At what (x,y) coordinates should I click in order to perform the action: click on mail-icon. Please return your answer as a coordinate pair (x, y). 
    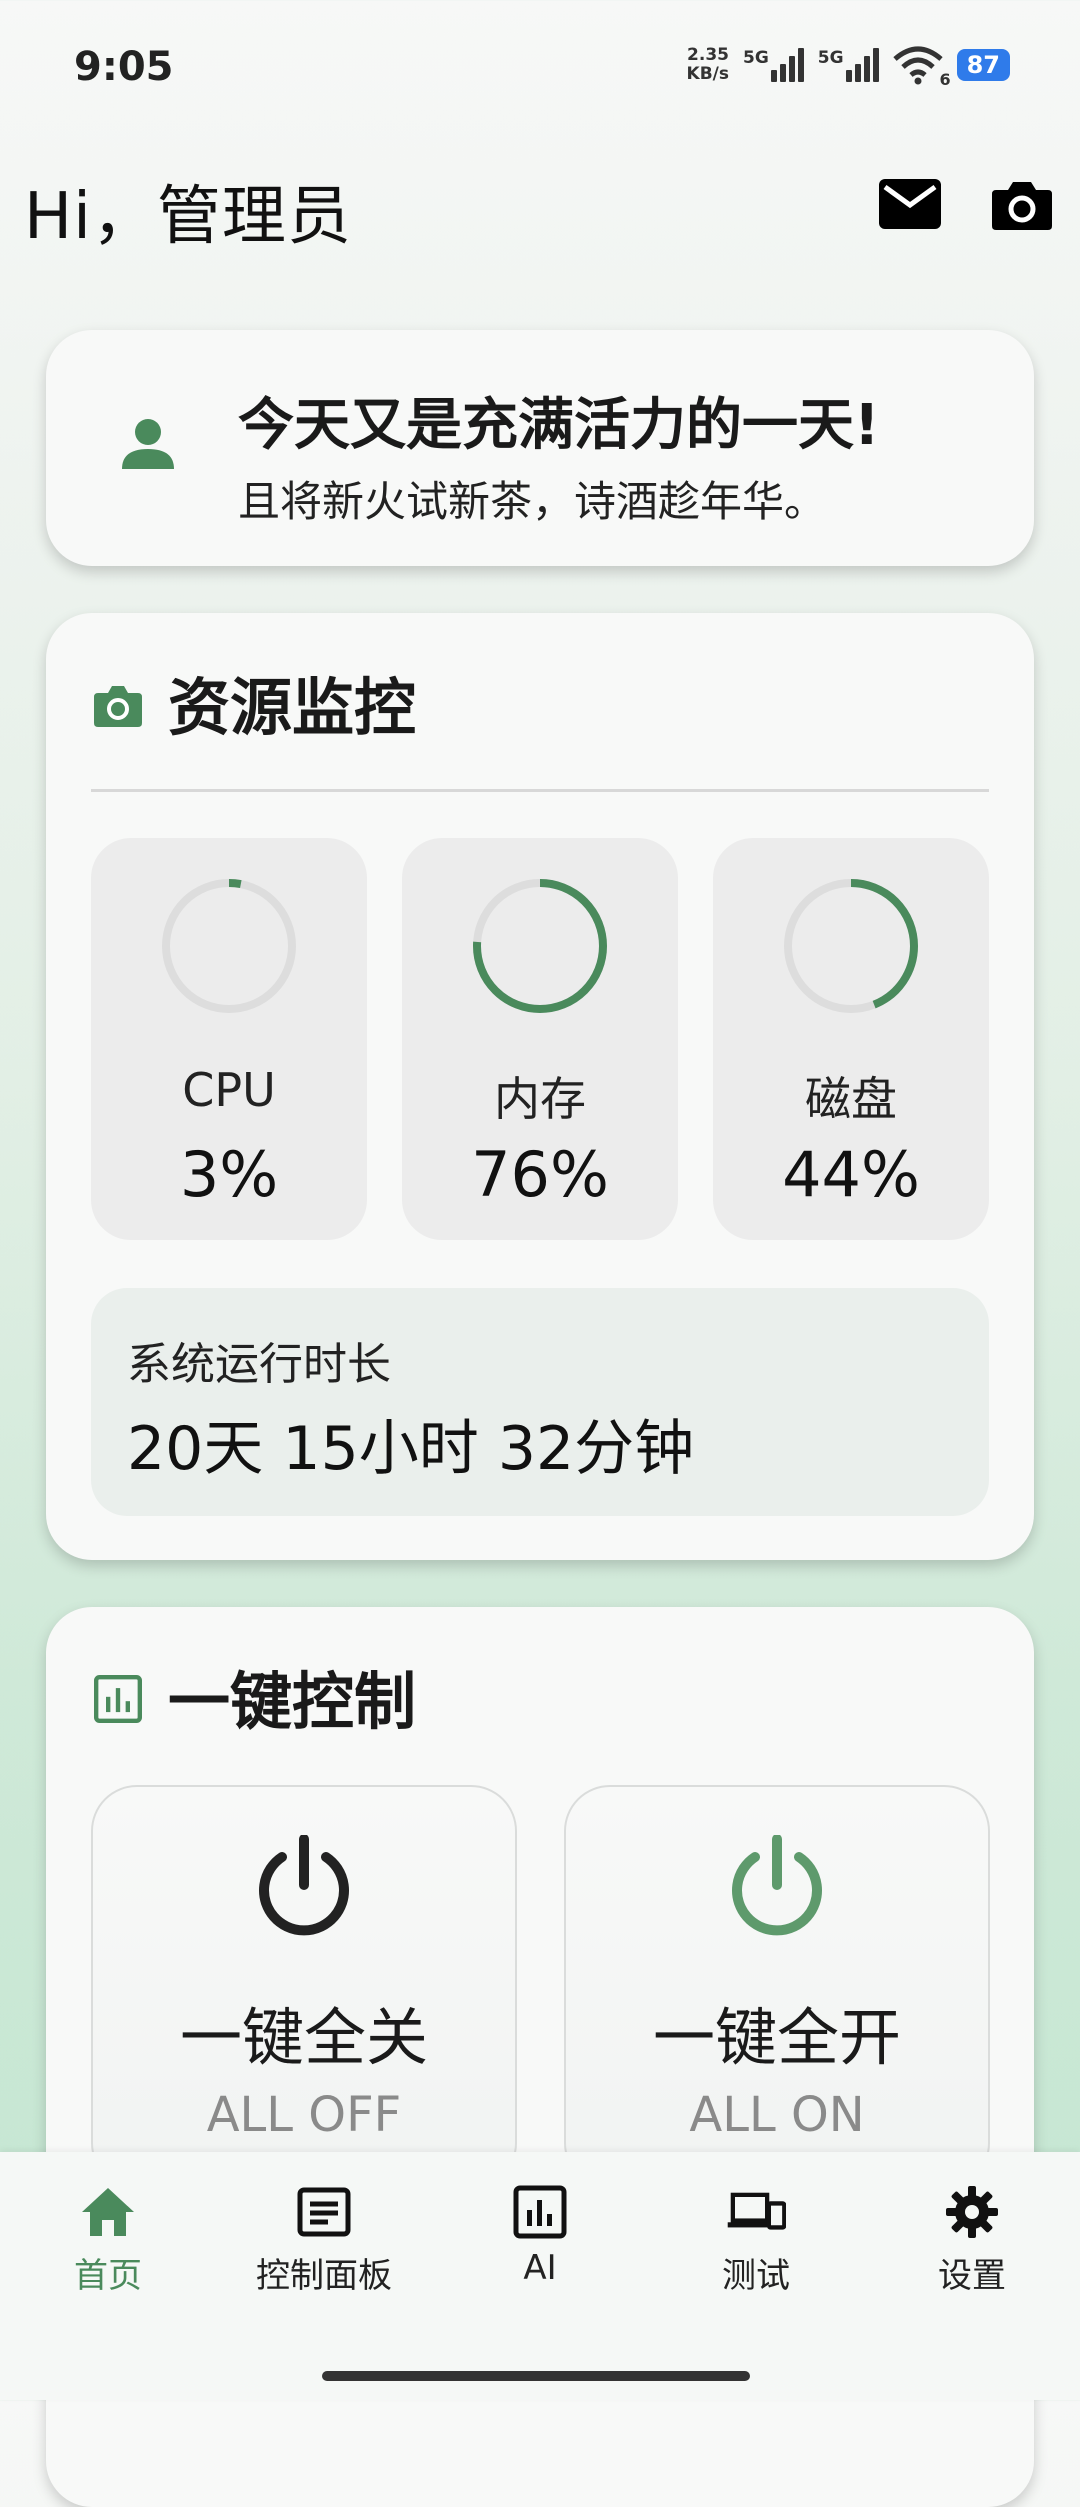
    Looking at the image, I should click on (910, 204).